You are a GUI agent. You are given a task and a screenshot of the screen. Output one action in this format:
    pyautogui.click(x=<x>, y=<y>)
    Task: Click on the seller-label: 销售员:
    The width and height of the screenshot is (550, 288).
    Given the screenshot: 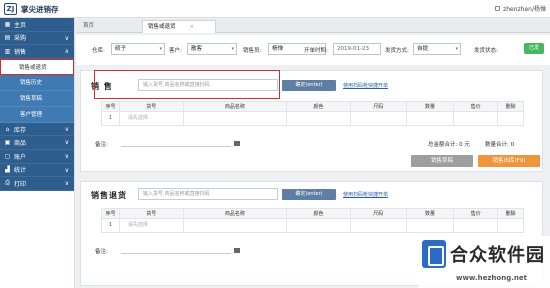 What is the action you would take?
    pyautogui.click(x=252, y=51)
    